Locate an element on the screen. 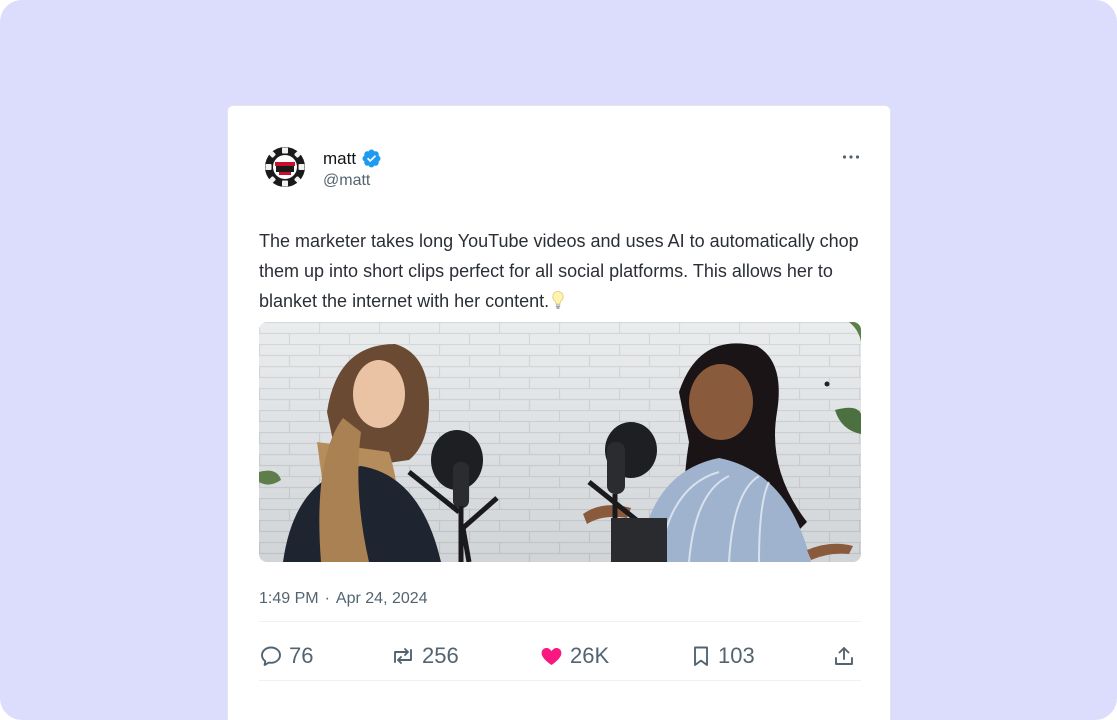 This screenshot has height=720, width=1117. bookmark-count: 103 is located at coordinates (736, 655).